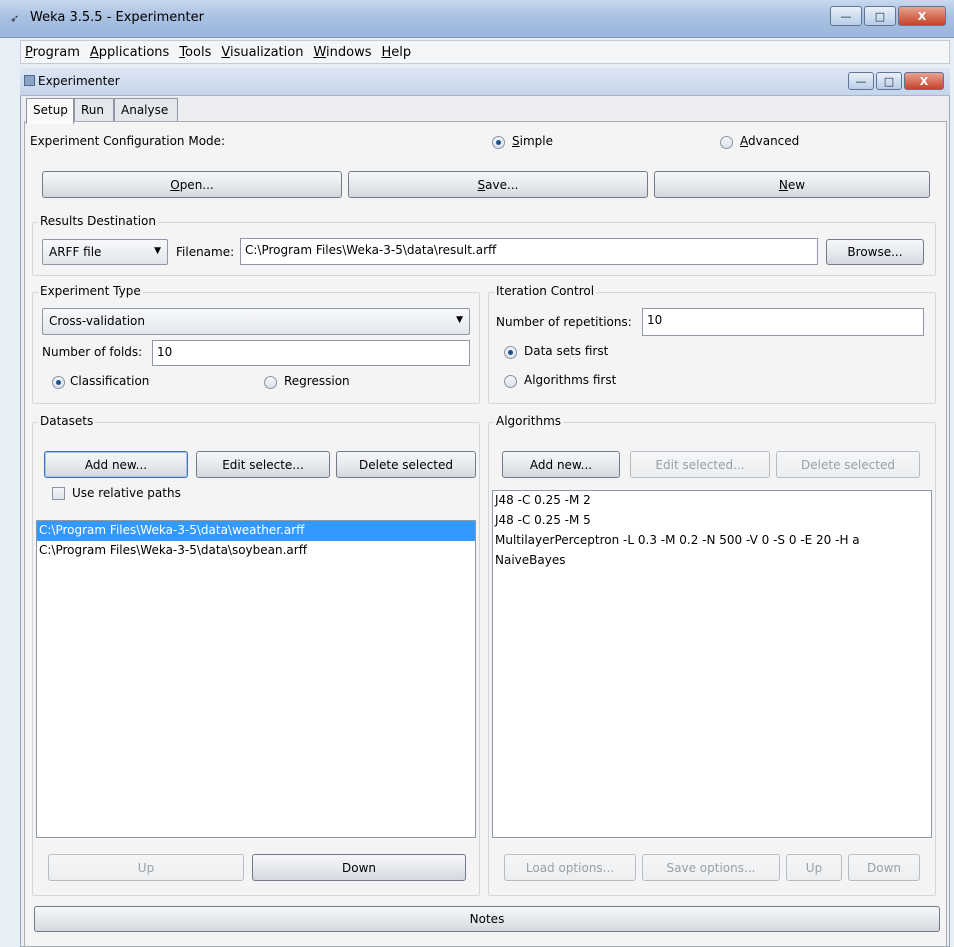  I want to click on experiment-type-select: Cross-validation ▼, so click(256, 321).